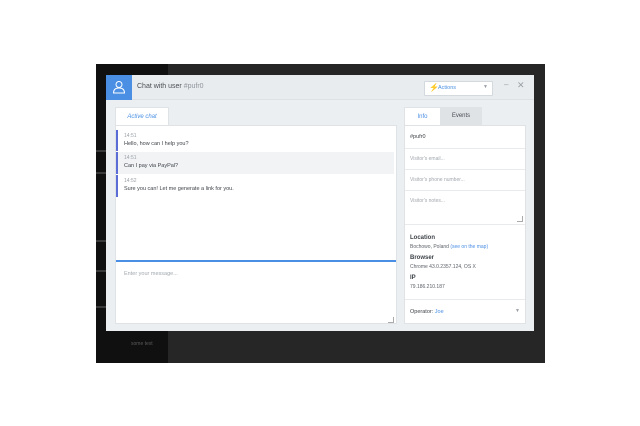 This screenshot has width=640, height=426. I want to click on message-text: Hello, how can I help you?, so click(156, 144).